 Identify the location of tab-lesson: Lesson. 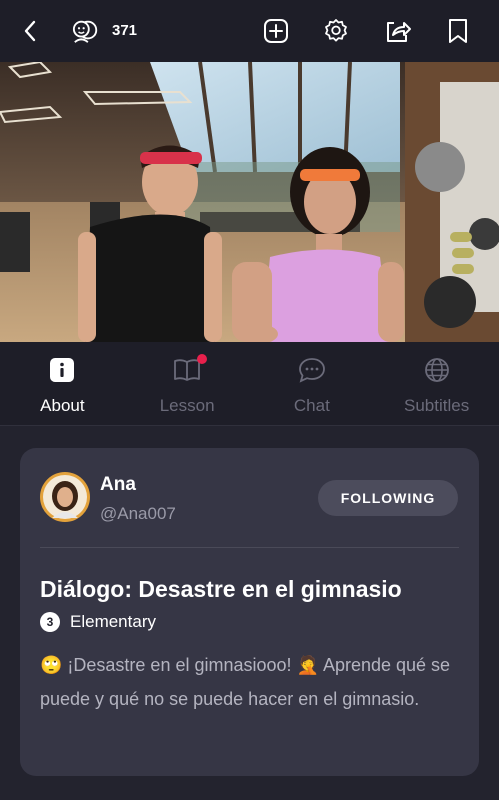
(187, 383).